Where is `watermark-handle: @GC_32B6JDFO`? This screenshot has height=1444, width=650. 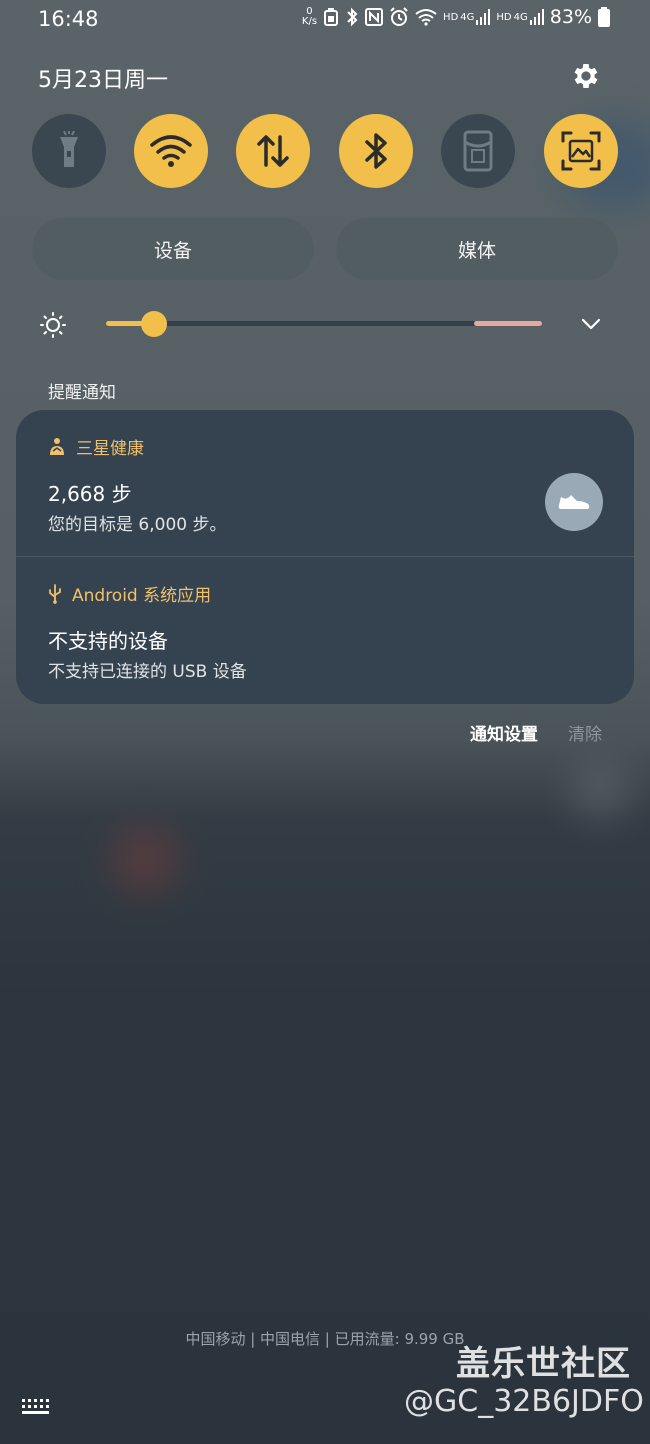 watermark-handle: @GC_32B6JDFO is located at coordinates (524, 1401).